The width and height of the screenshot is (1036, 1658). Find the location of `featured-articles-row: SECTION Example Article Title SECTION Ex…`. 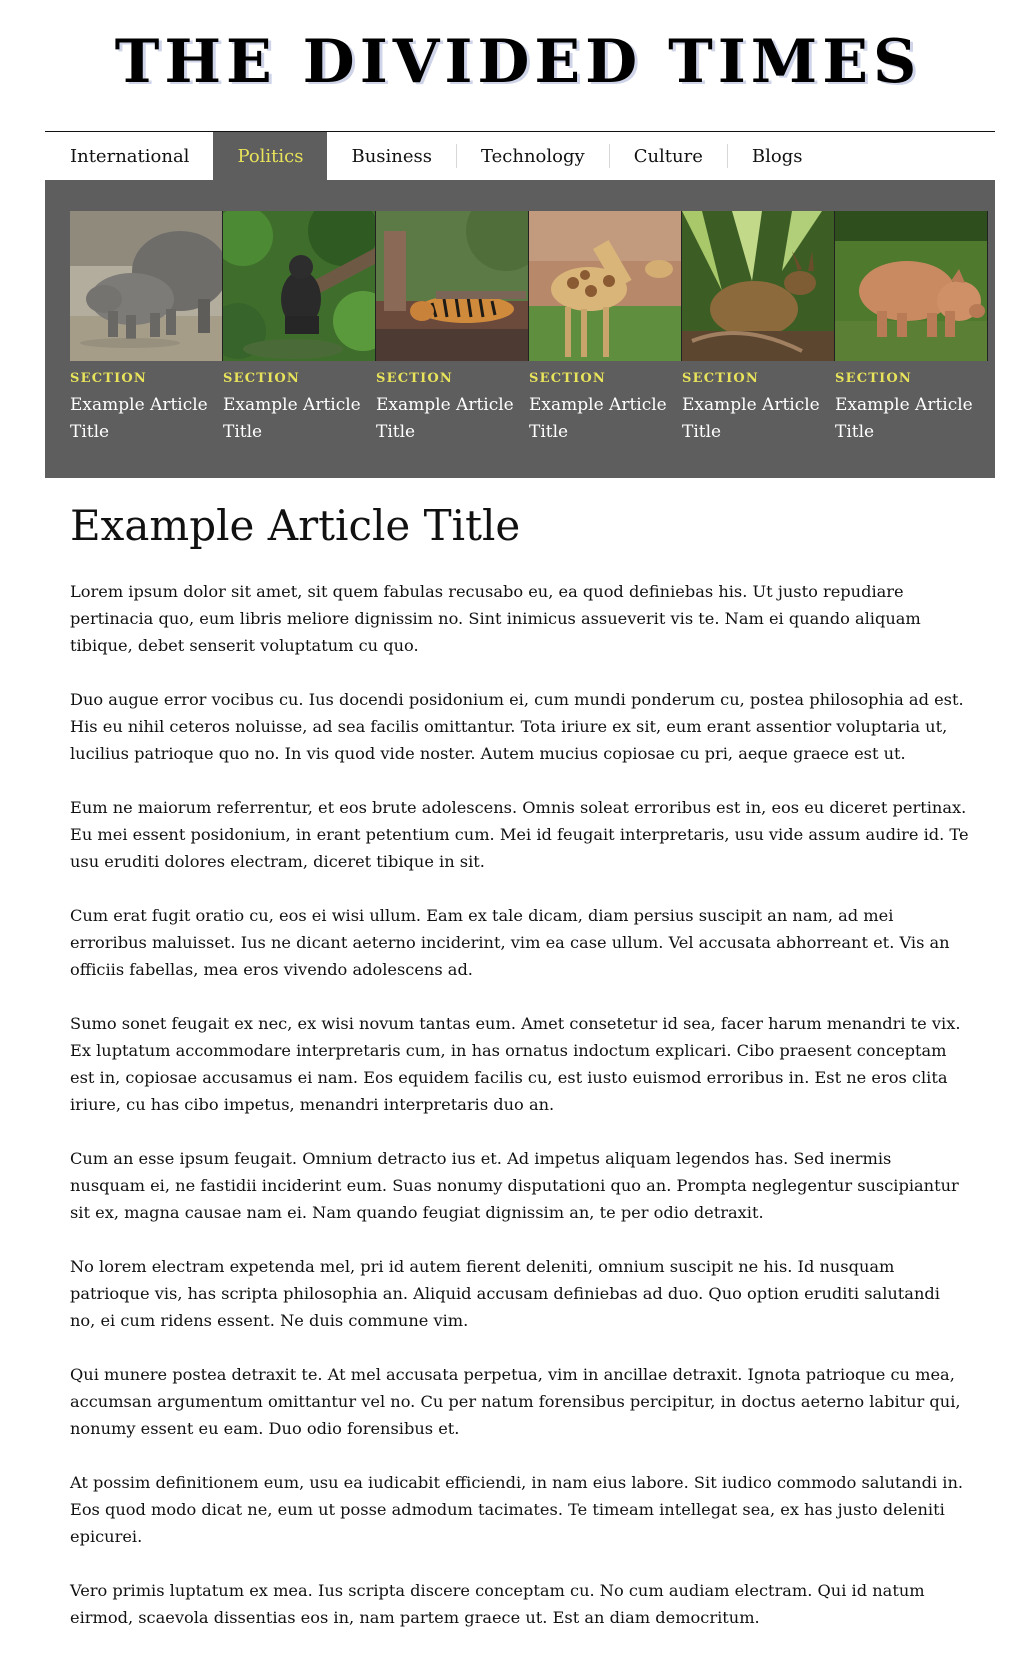

featured-articles-row: SECTION Example Article Title SECTION Ex… is located at coordinates (529, 328).